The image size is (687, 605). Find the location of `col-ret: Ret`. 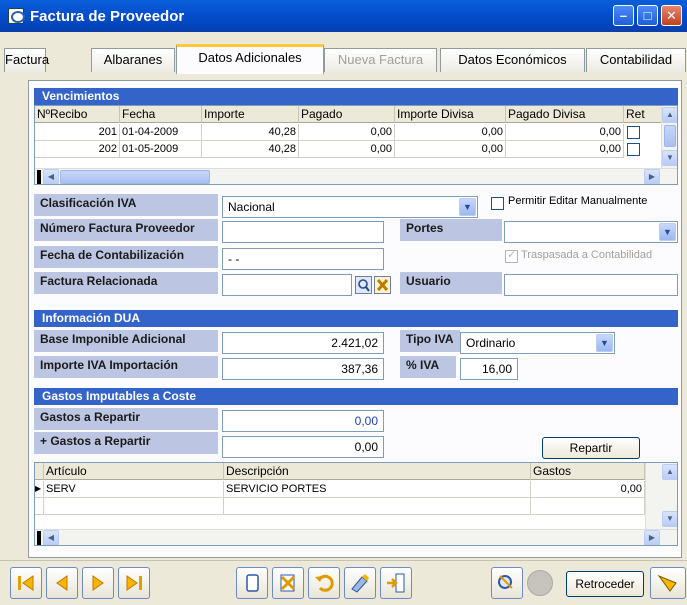

col-ret: Ret is located at coordinates (644, 114).